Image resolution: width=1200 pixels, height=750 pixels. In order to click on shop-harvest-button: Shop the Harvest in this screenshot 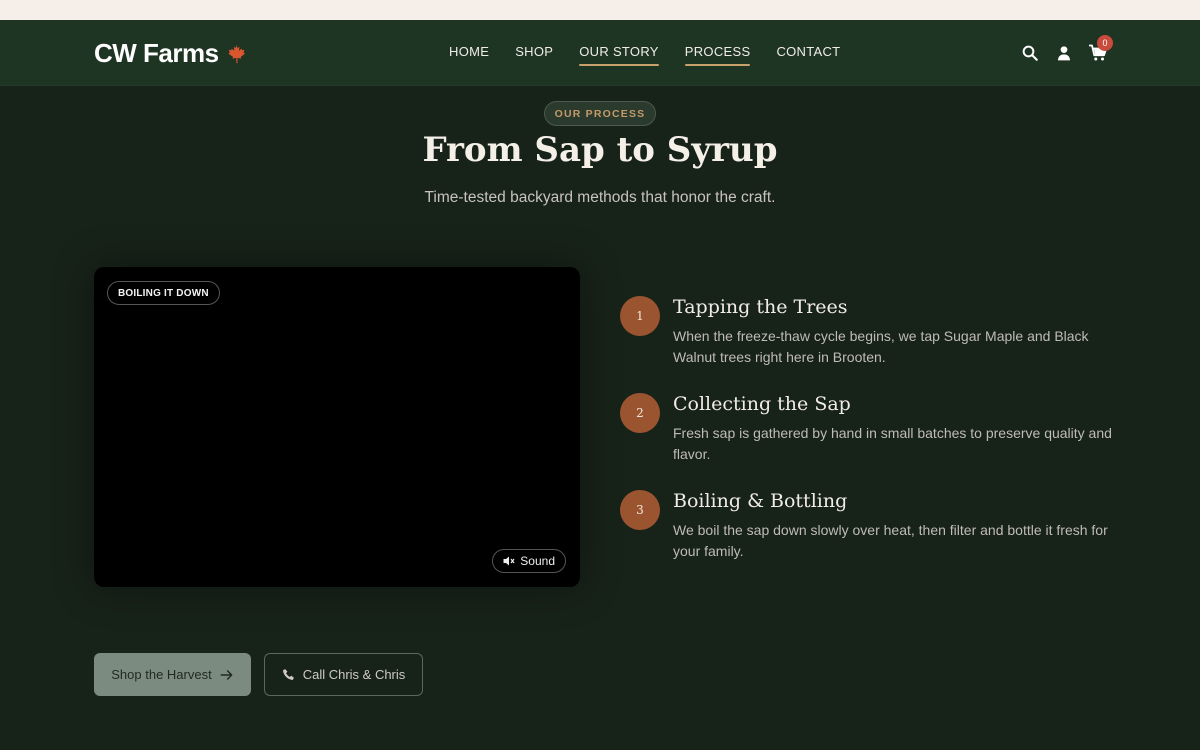, I will do `click(172, 674)`.